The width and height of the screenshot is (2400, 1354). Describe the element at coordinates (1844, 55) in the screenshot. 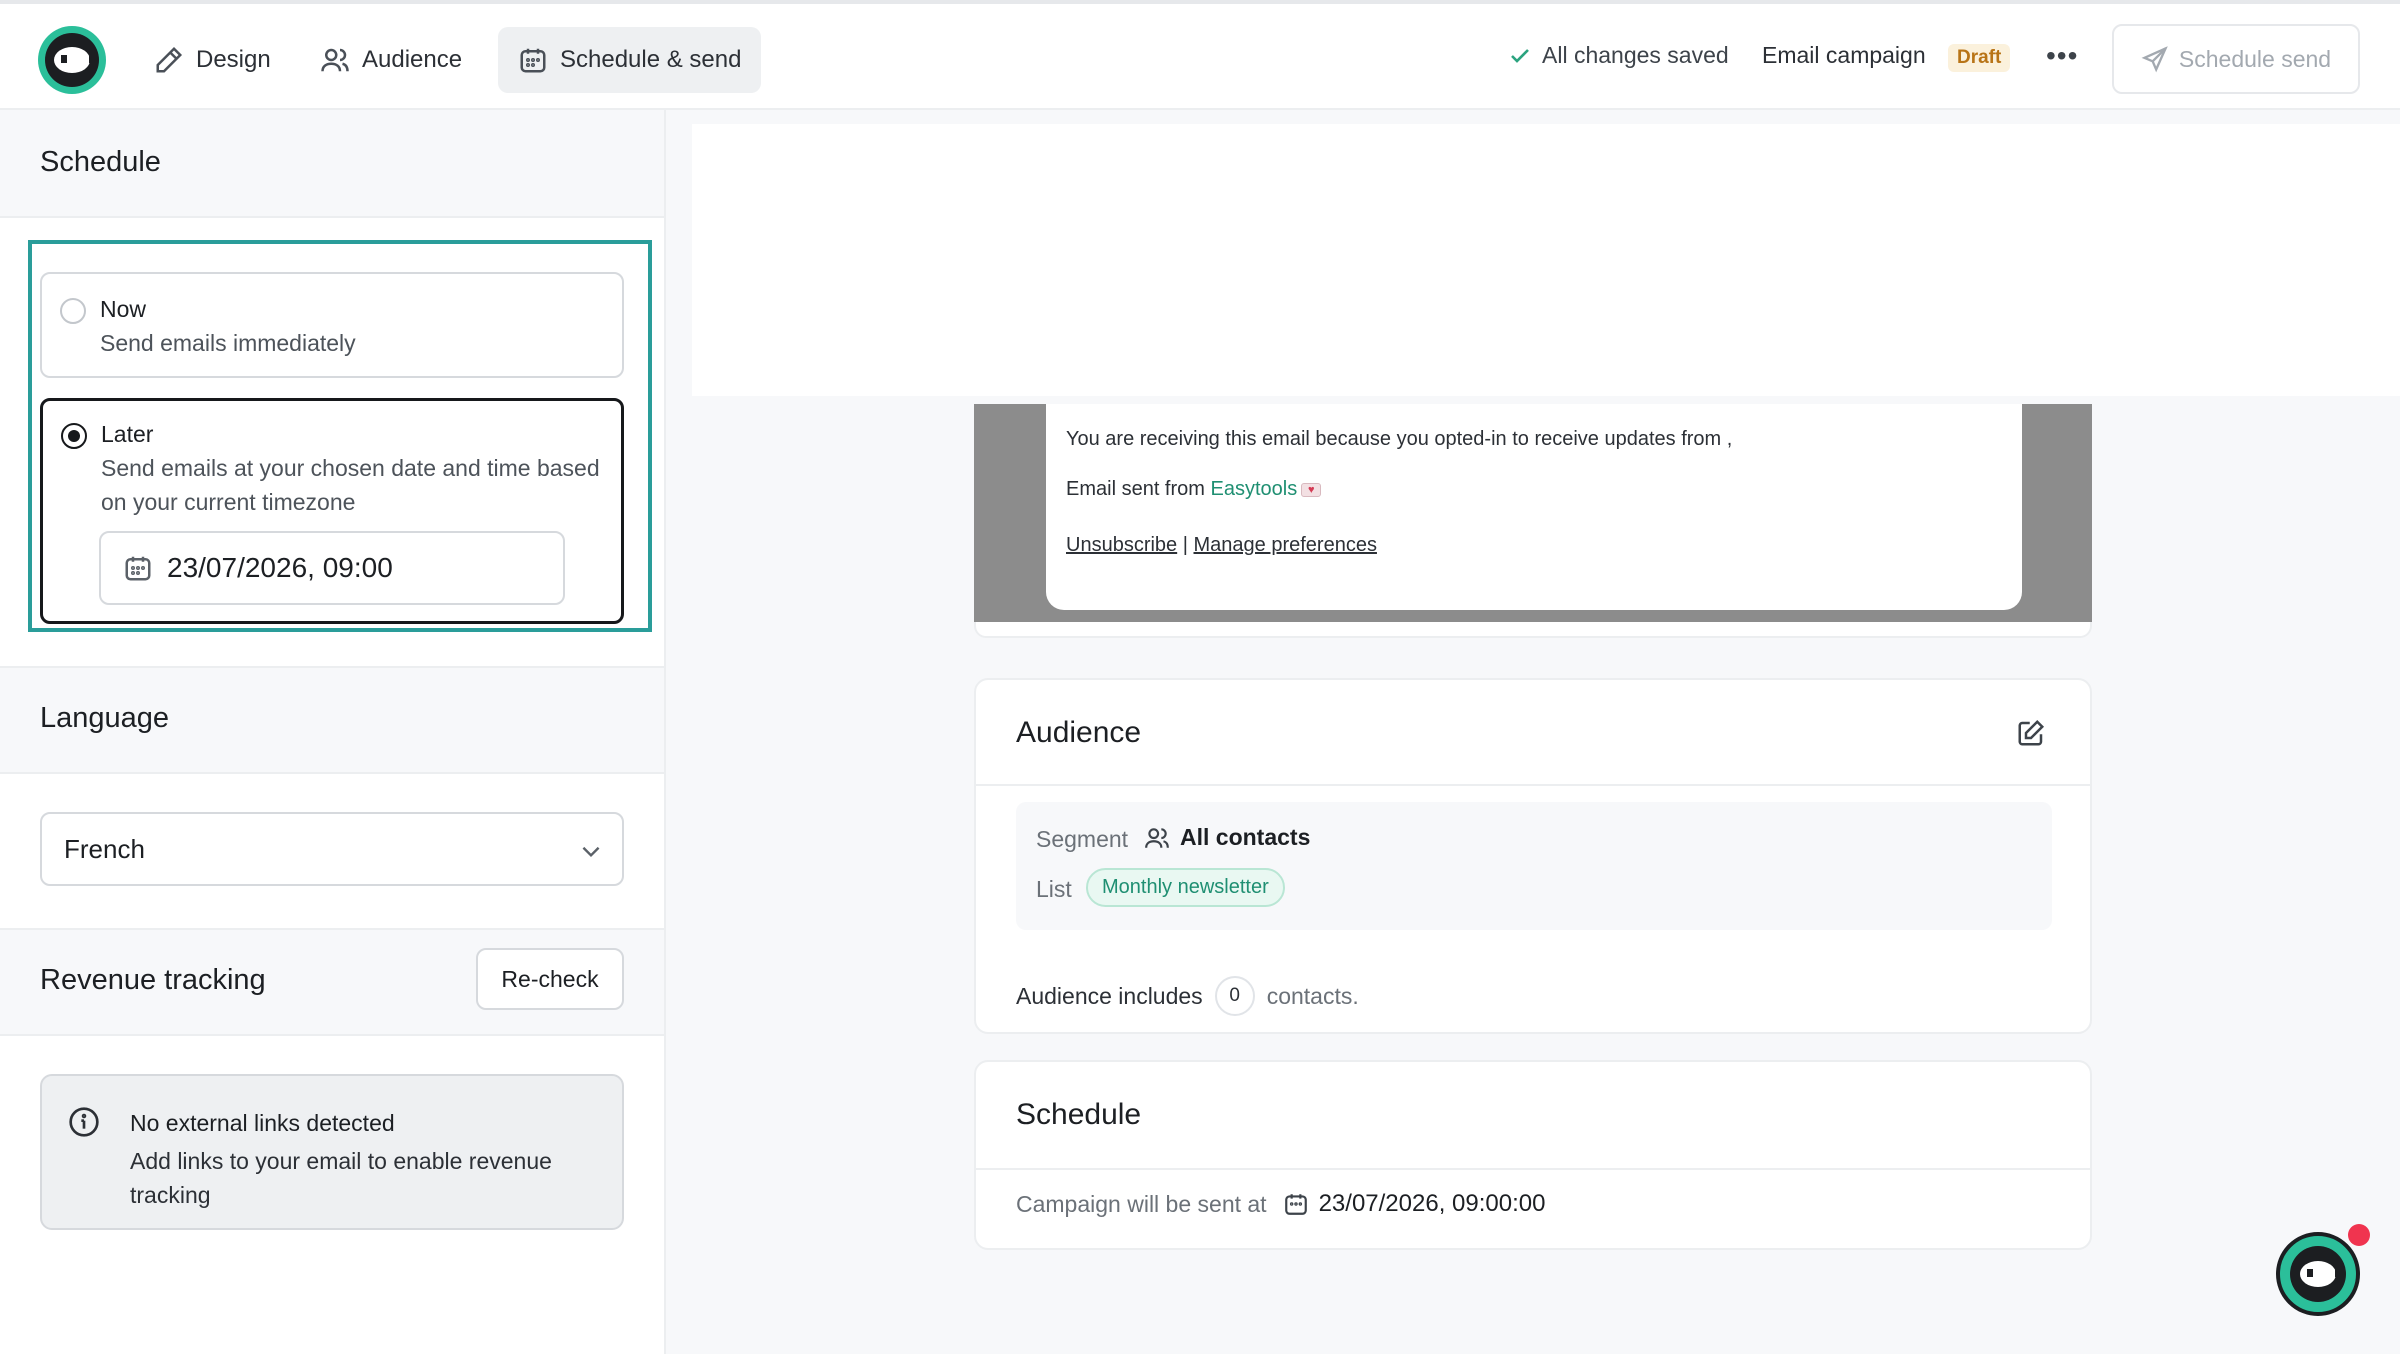

I see `campaign-type: Email campaign` at that location.